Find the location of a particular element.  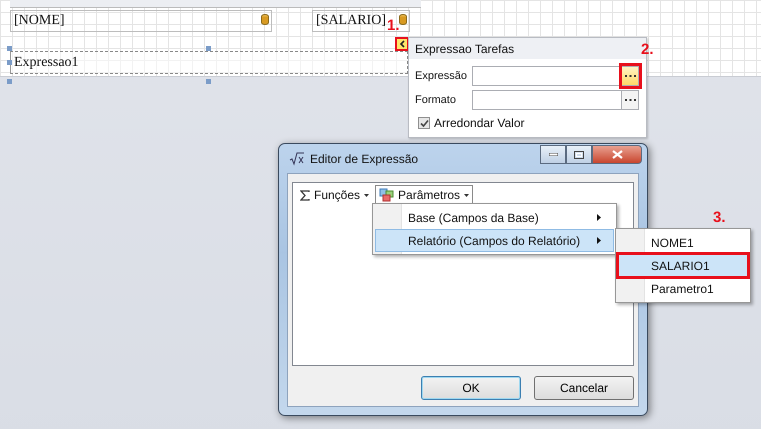

menu-item: Base (Campos da Base) is located at coordinates (494, 217).